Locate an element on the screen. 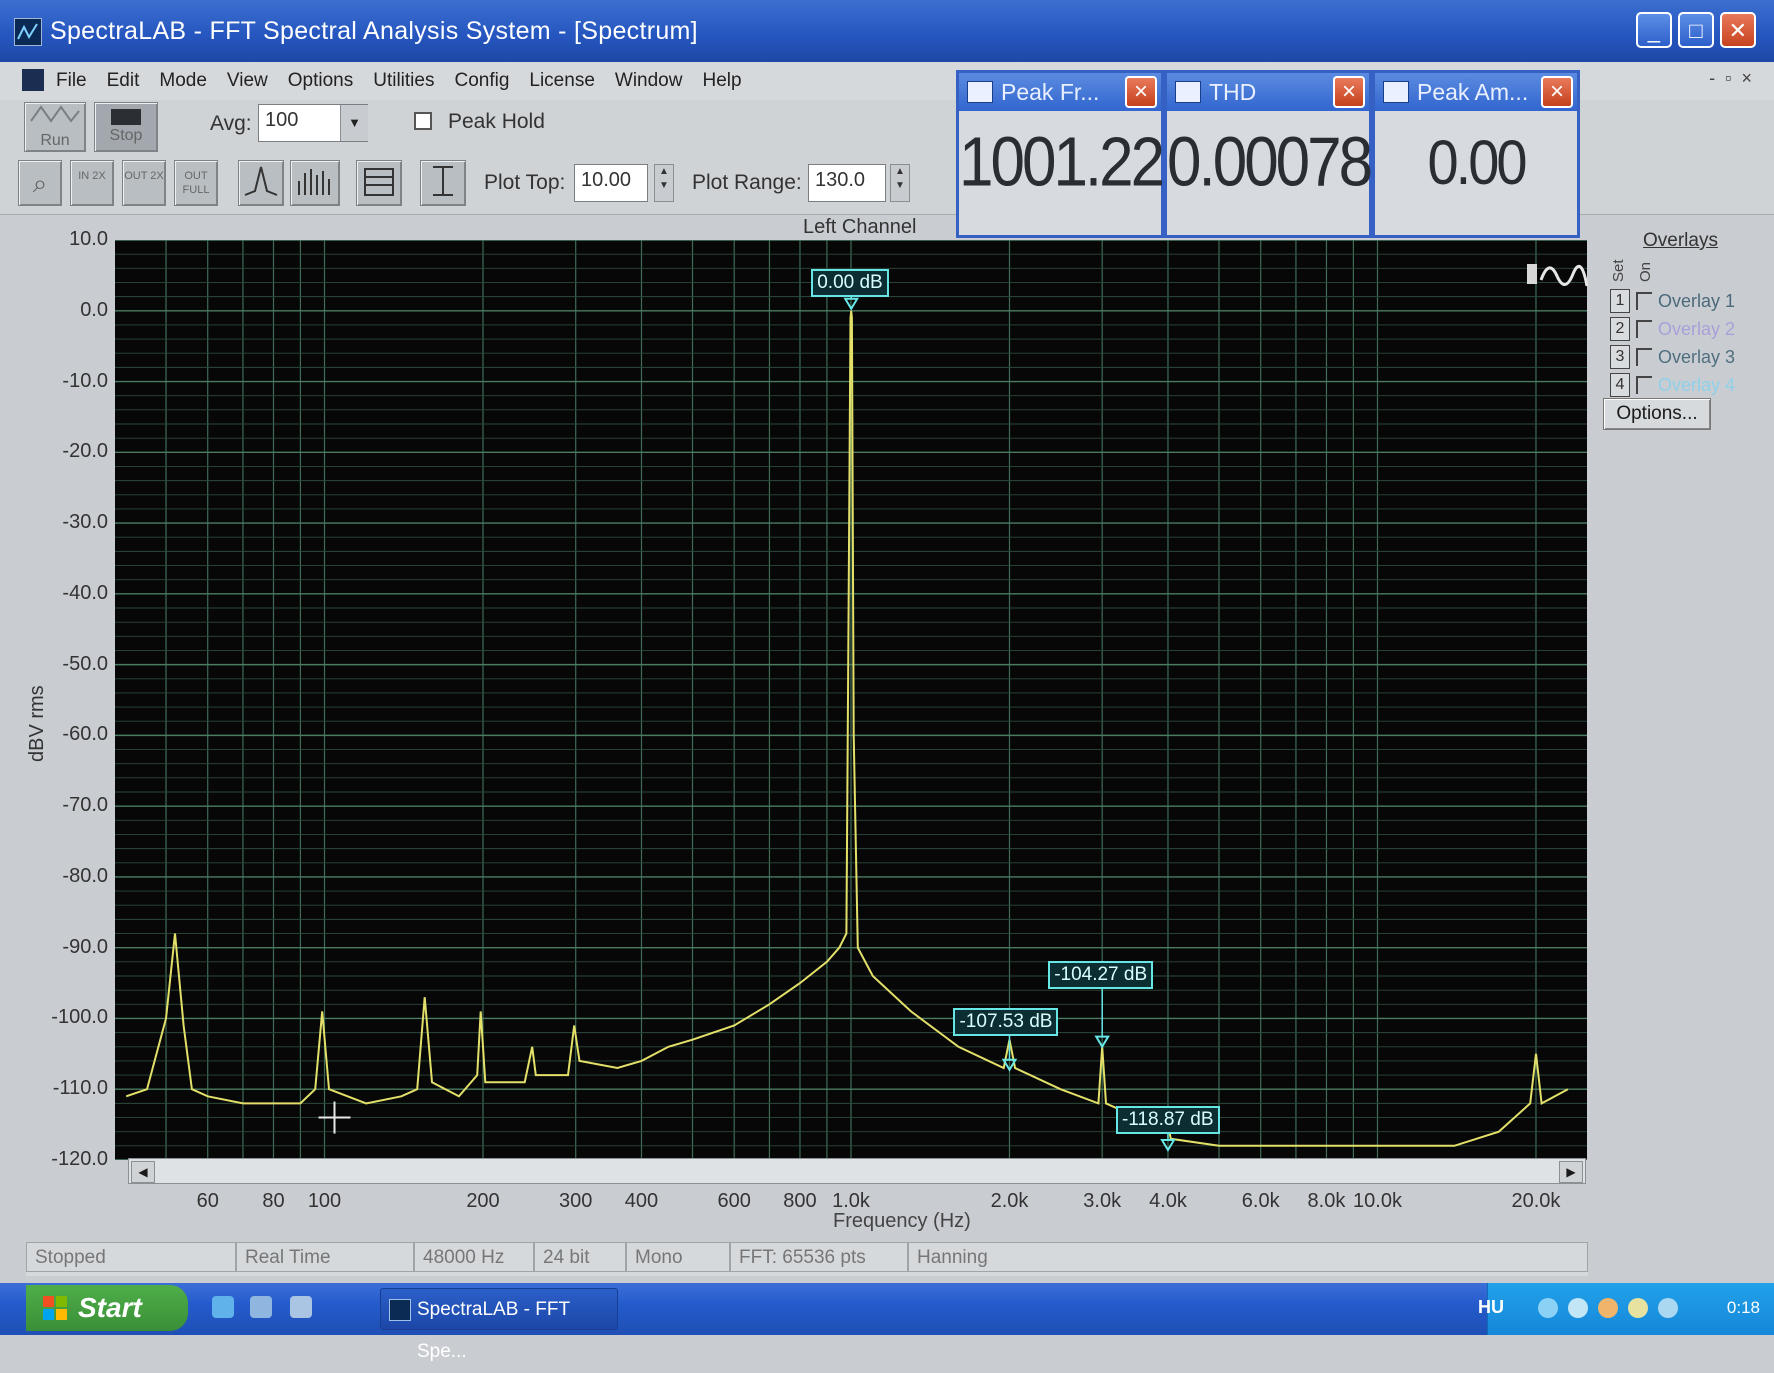 This screenshot has height=1373, width=1774. stop-button: Stop is located at coordinates (126, 127).